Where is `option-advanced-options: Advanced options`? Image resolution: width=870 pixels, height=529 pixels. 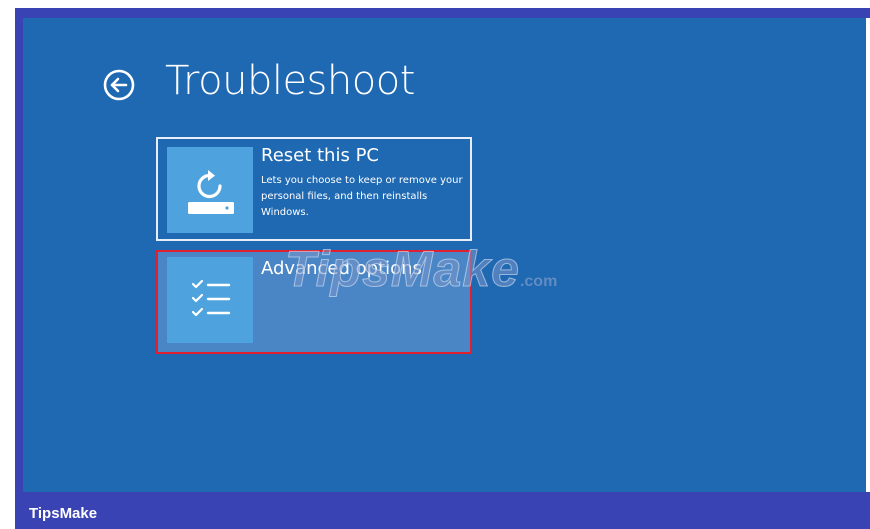
option-advanced-options: Advanced options is located at coordinates (314, 302).